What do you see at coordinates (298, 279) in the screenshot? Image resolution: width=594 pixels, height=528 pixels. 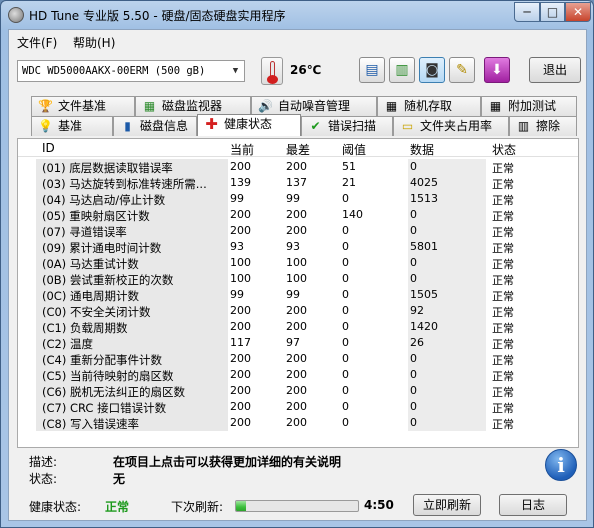 I see `table-row: (0B) 尝试重新校正的次数 100 100 0 0 正常` at bounding box center [298, 279].